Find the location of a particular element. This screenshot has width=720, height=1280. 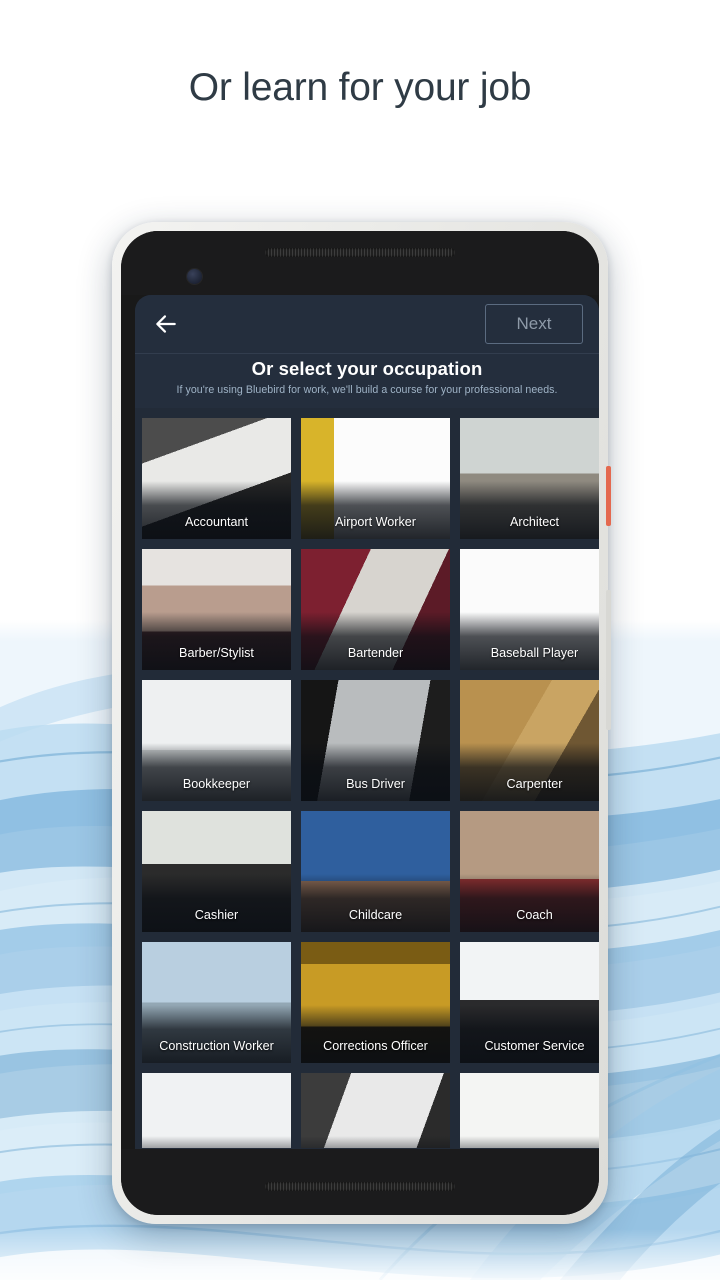

occupation-card: Architect is located at coordinates (529, 478).